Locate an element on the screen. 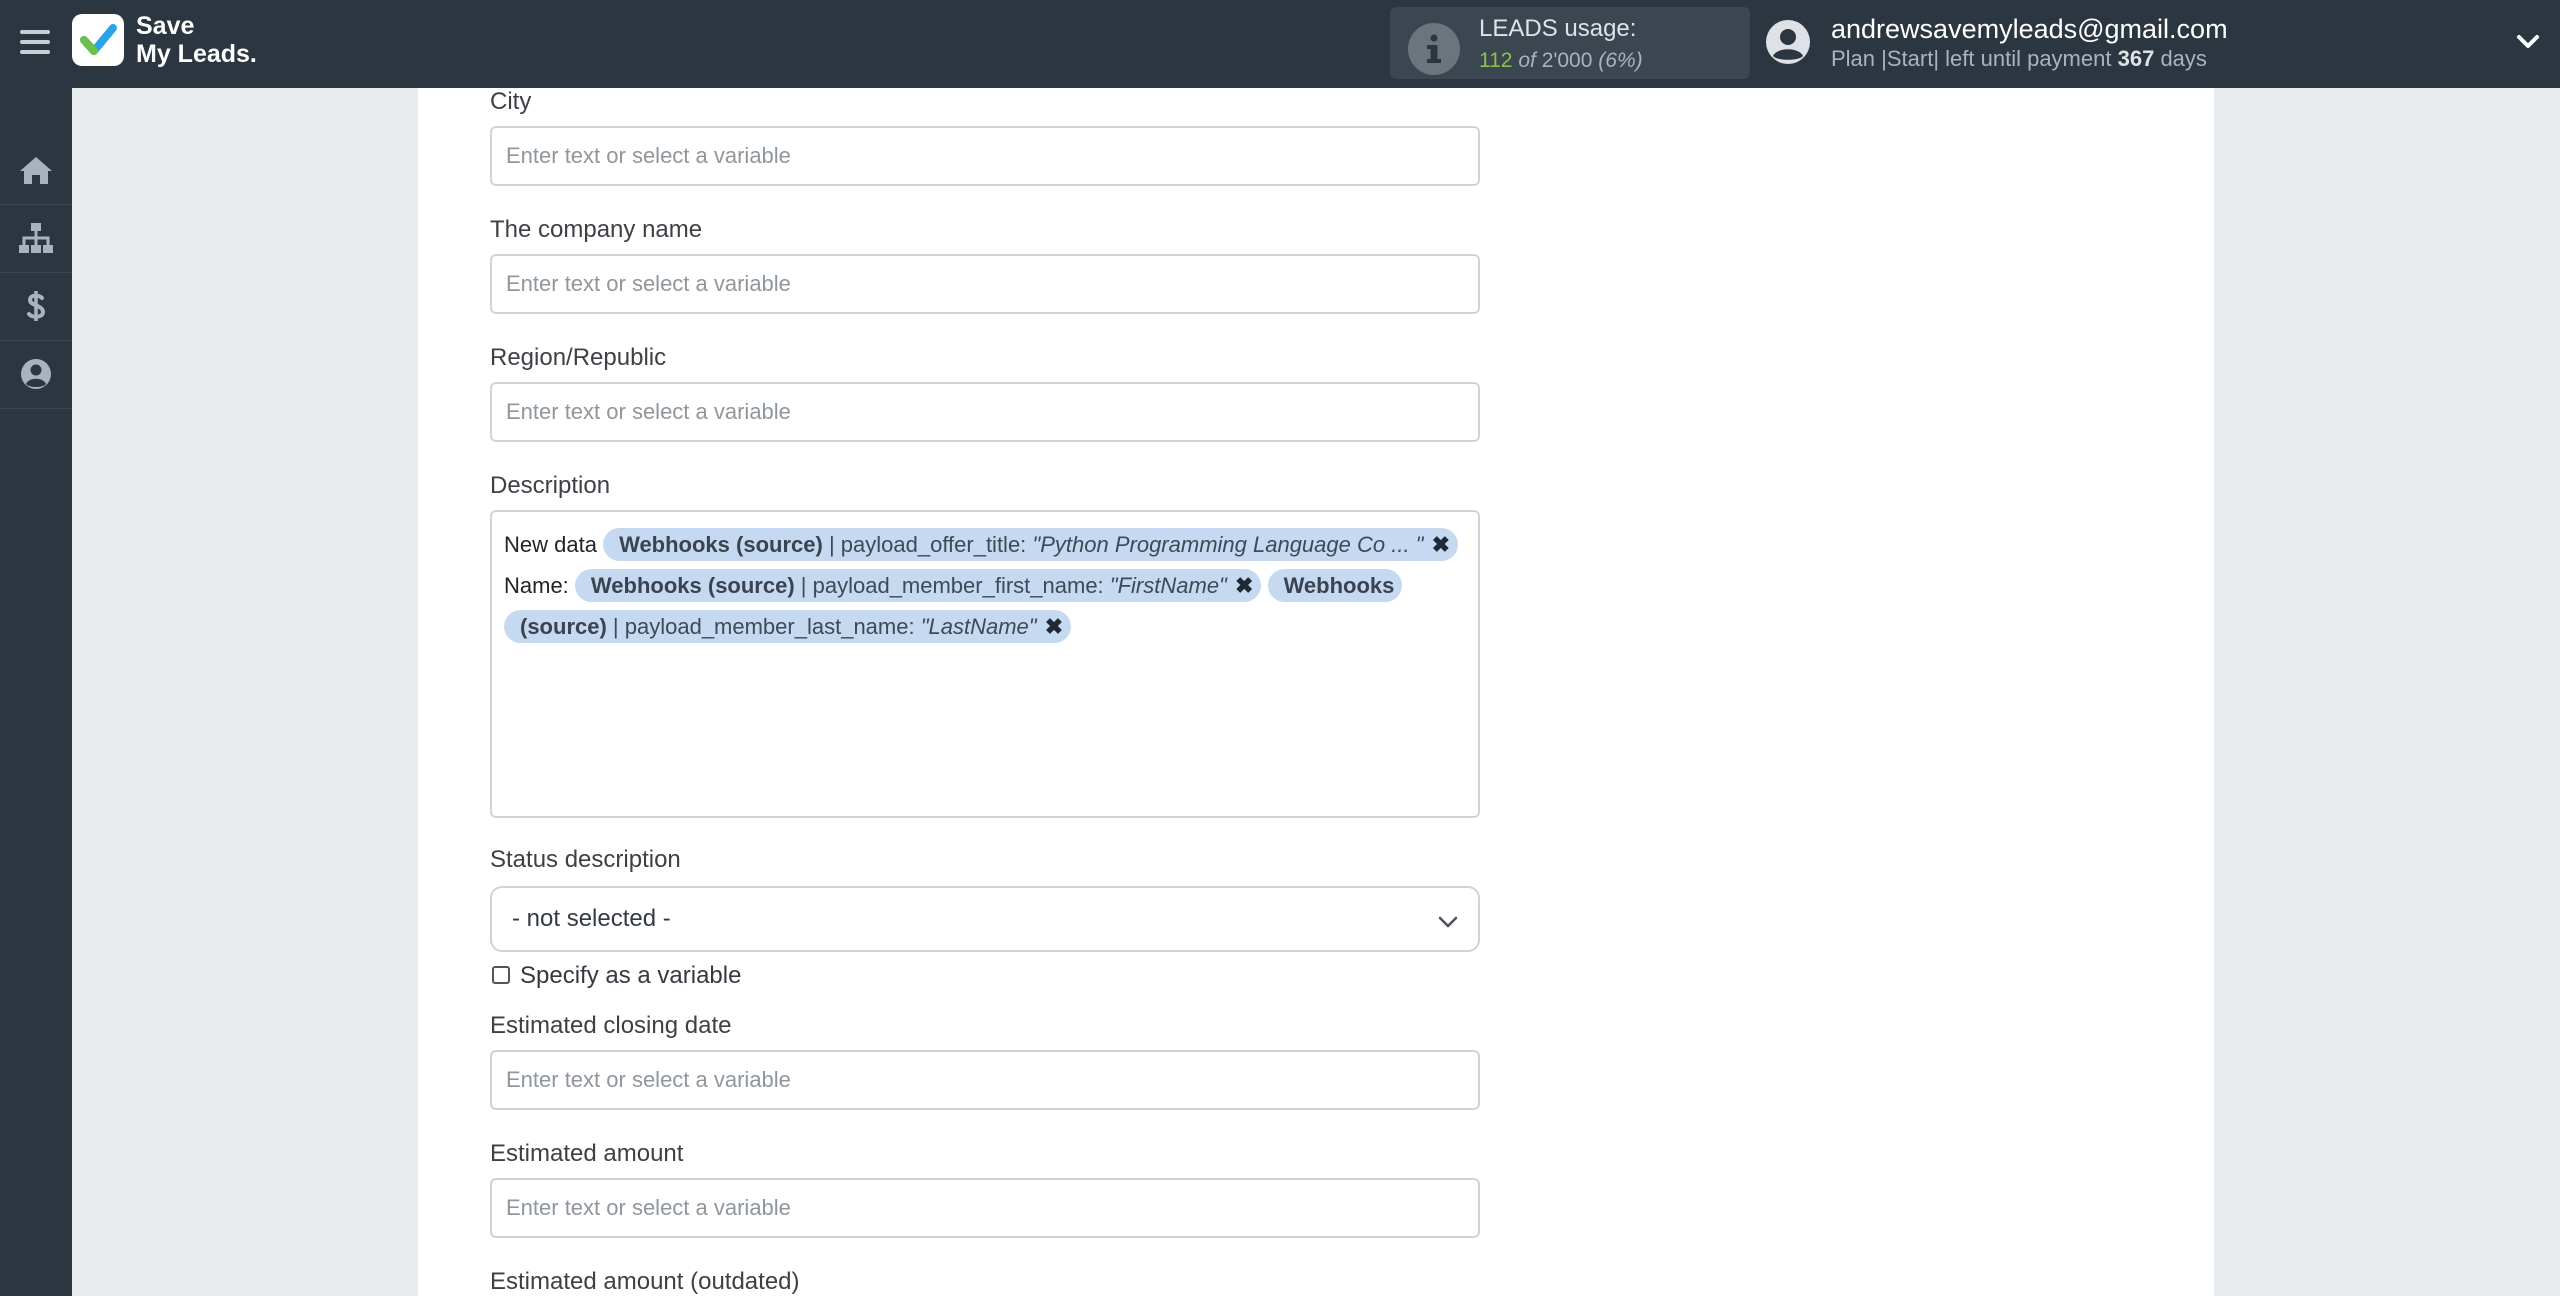 The height and width of the screenshot is (1296, 2560). status-description-label: Status description is located at coordinates (585, 859).